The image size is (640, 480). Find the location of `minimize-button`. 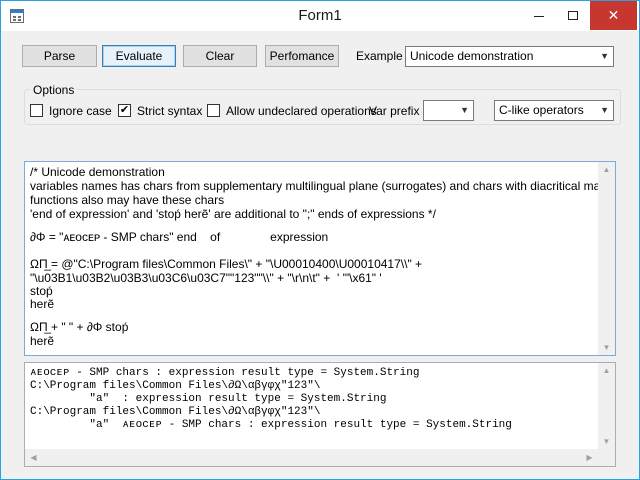

minimize-button is located at coordinates (539, 15).